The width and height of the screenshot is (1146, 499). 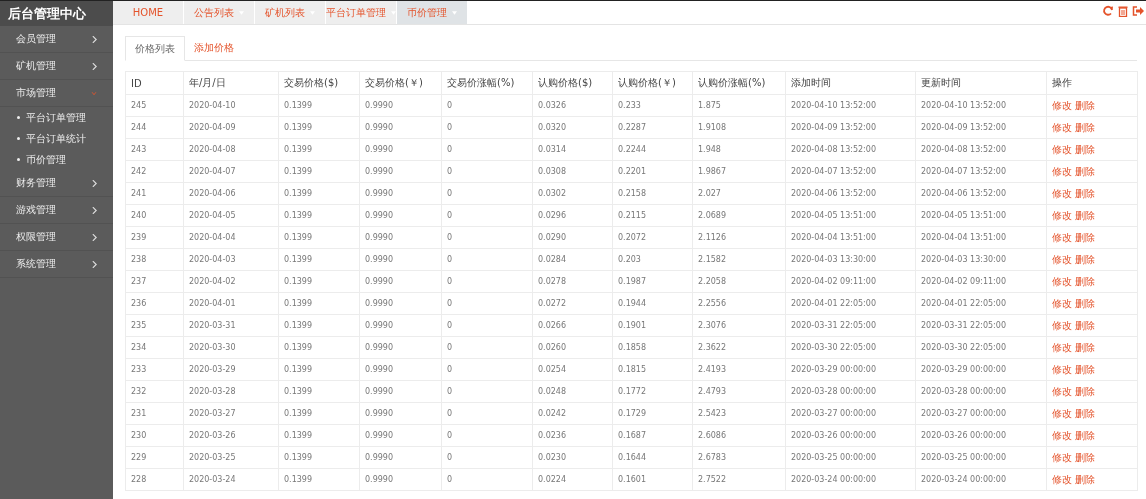 What do you see at coordinates (231, 171) in the screenshot?
I see `table-cell: 2020-04-07` at bounding box center [231, 171].